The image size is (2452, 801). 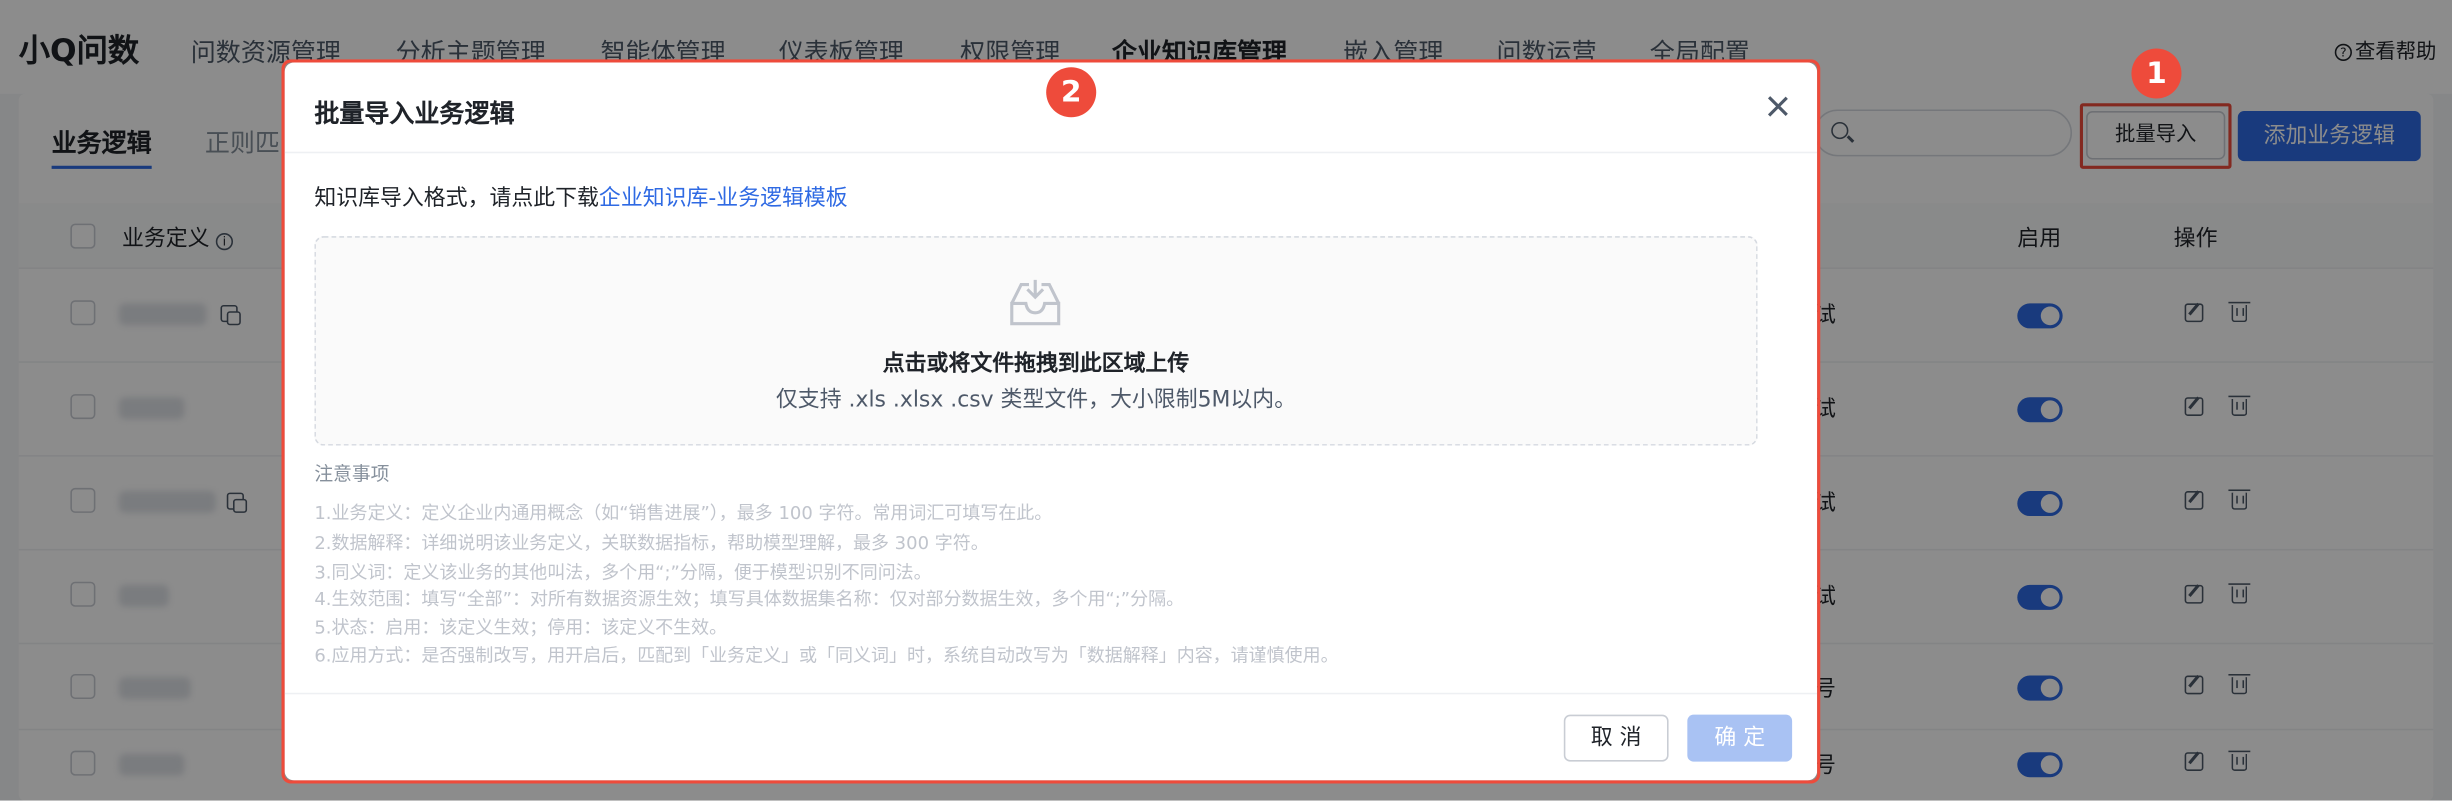 I want to click on annotation-badge-1: 1, so click(x=2156, y=73).